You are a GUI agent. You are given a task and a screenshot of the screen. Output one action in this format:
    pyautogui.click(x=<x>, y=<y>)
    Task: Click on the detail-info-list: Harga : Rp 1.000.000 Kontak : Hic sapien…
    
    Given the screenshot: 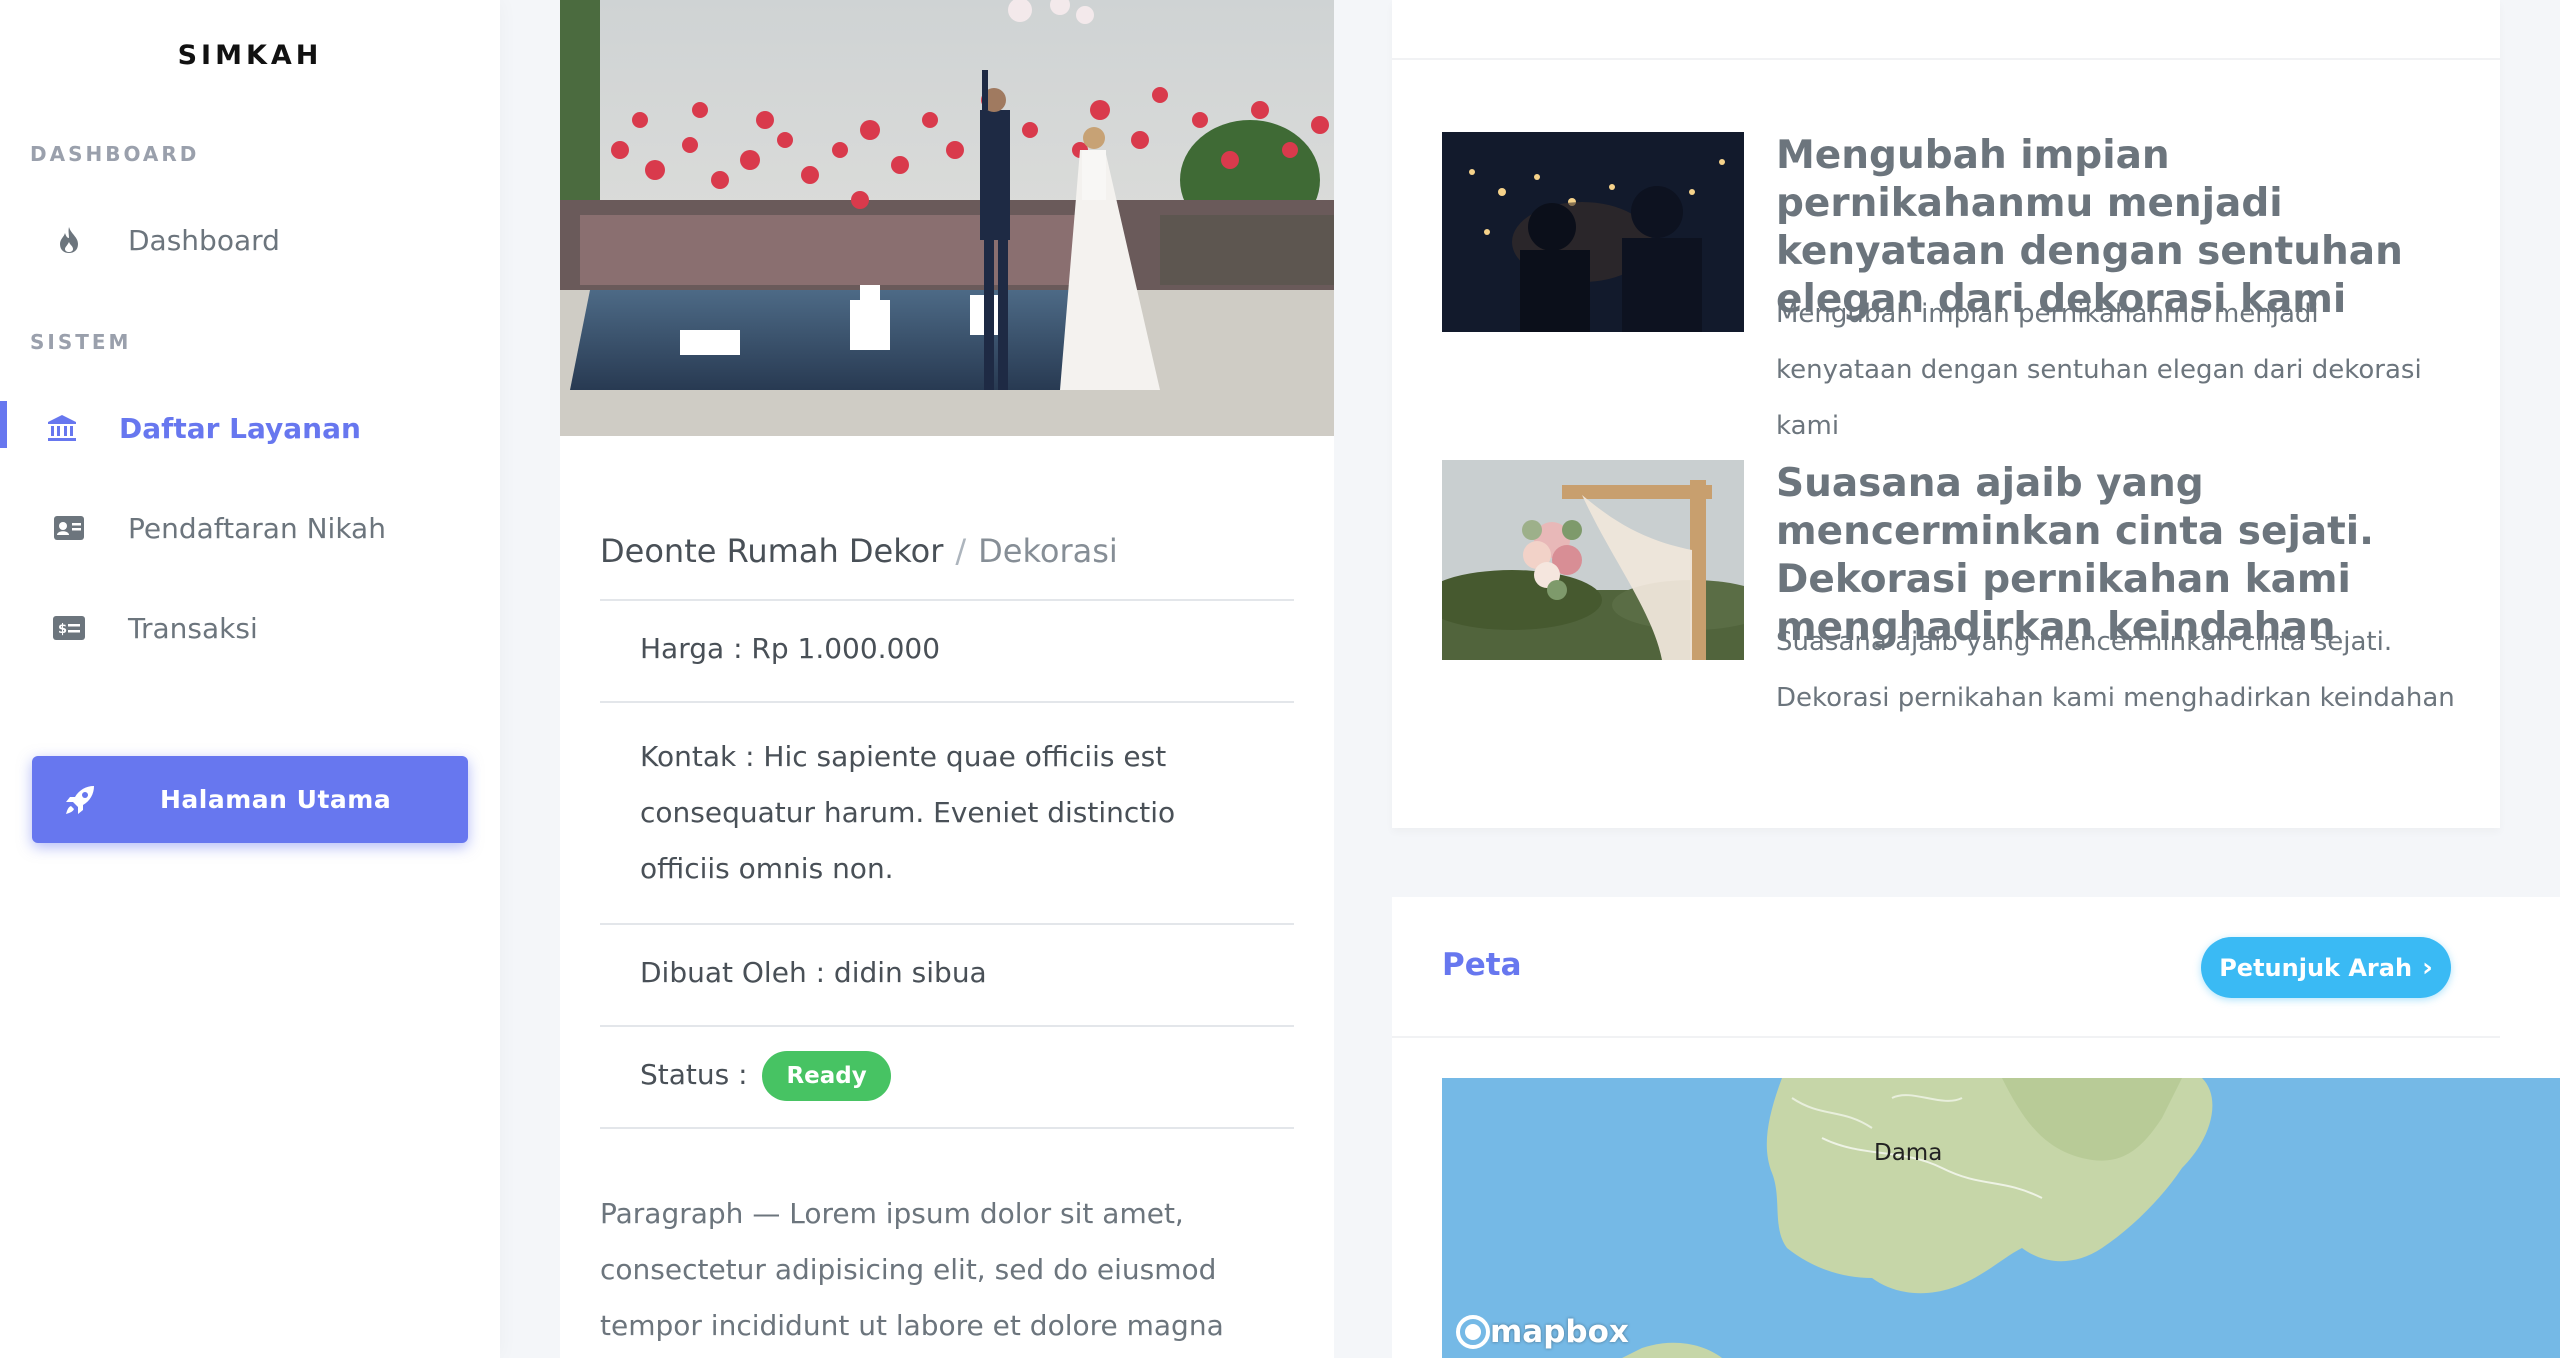 What is the action you would take?
    pyautogui.click(x=947, y=864)
    